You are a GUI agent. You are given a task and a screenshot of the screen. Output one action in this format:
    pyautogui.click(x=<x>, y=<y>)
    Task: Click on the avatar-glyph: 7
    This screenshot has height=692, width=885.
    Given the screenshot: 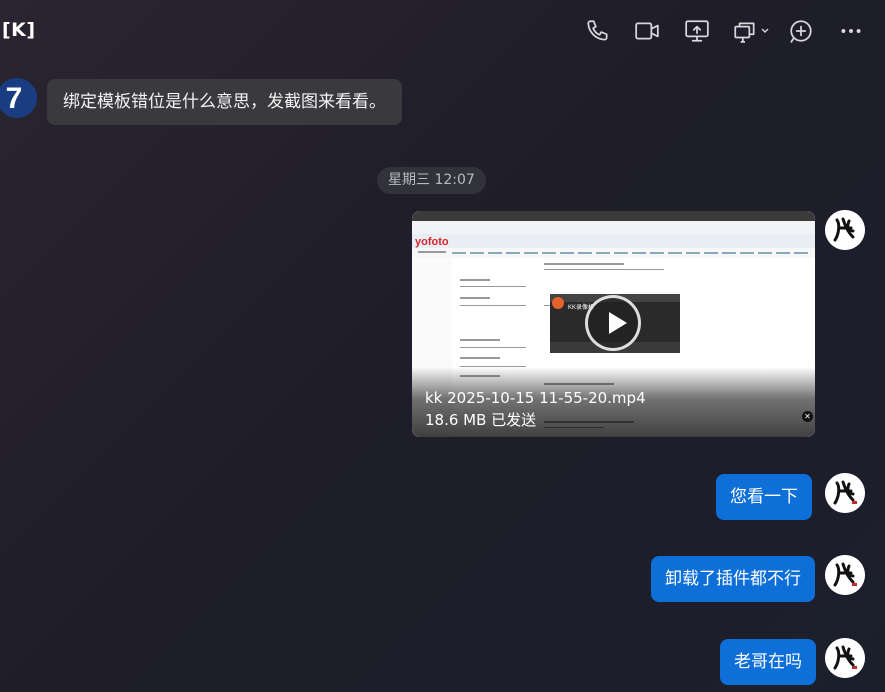 What is the action you would take?
    pyautogui.click(x=14, y=98)
    